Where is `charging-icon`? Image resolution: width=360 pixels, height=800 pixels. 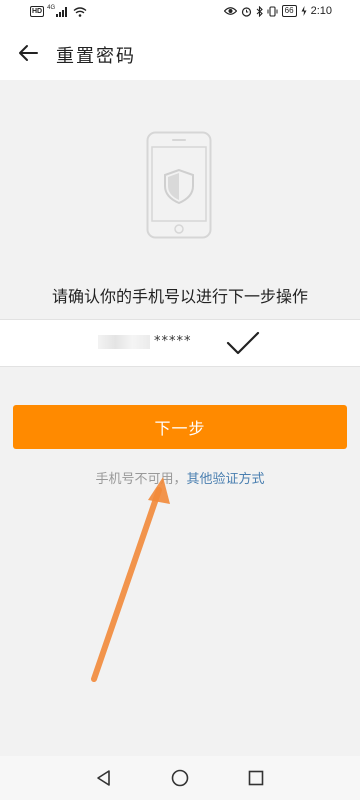
charging-icon is located at coordinates (304, 11).